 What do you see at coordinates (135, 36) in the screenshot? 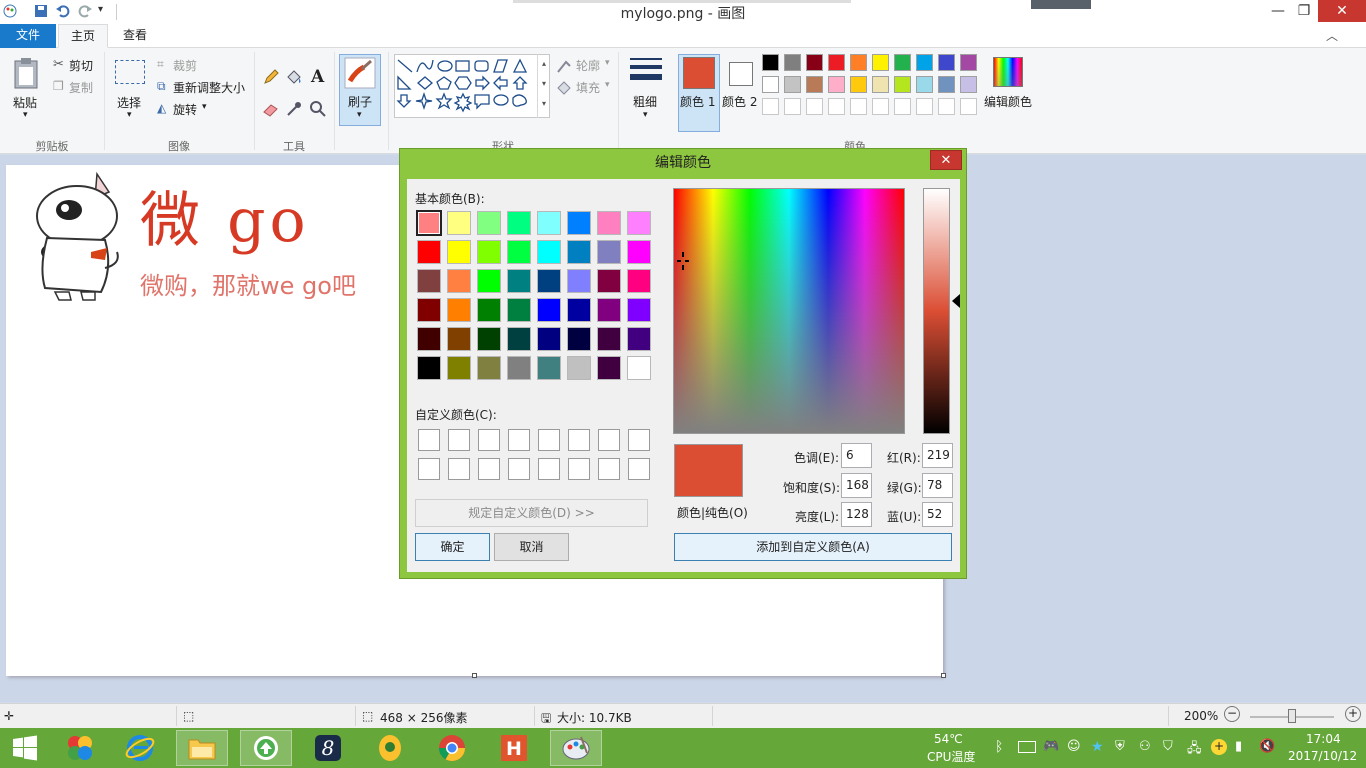
I see `tab-view: 查看` at bounding box center [135, 36].